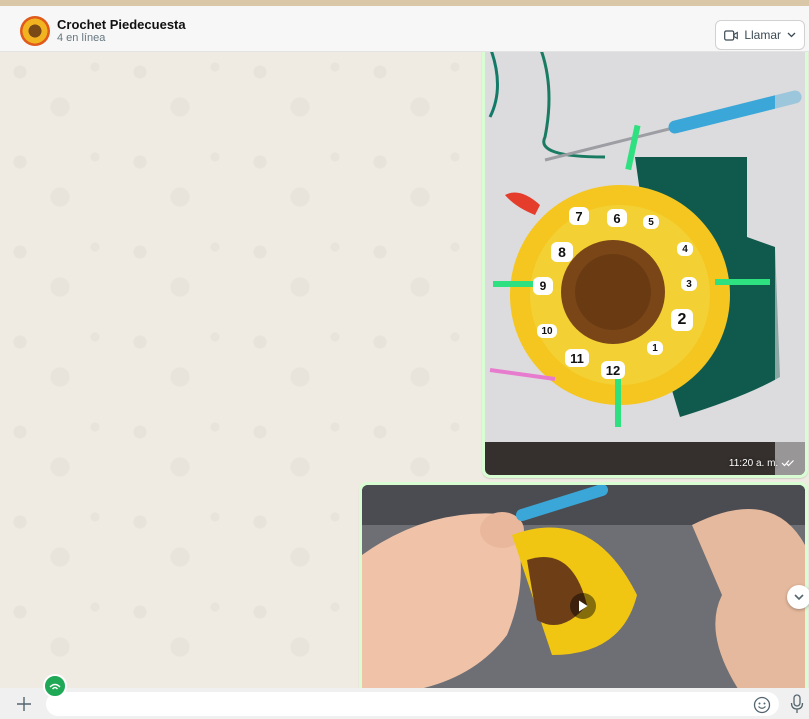  Describe the element at coordinates (547, 331) in the screenshot. I see `petal-number: 10` at that location.